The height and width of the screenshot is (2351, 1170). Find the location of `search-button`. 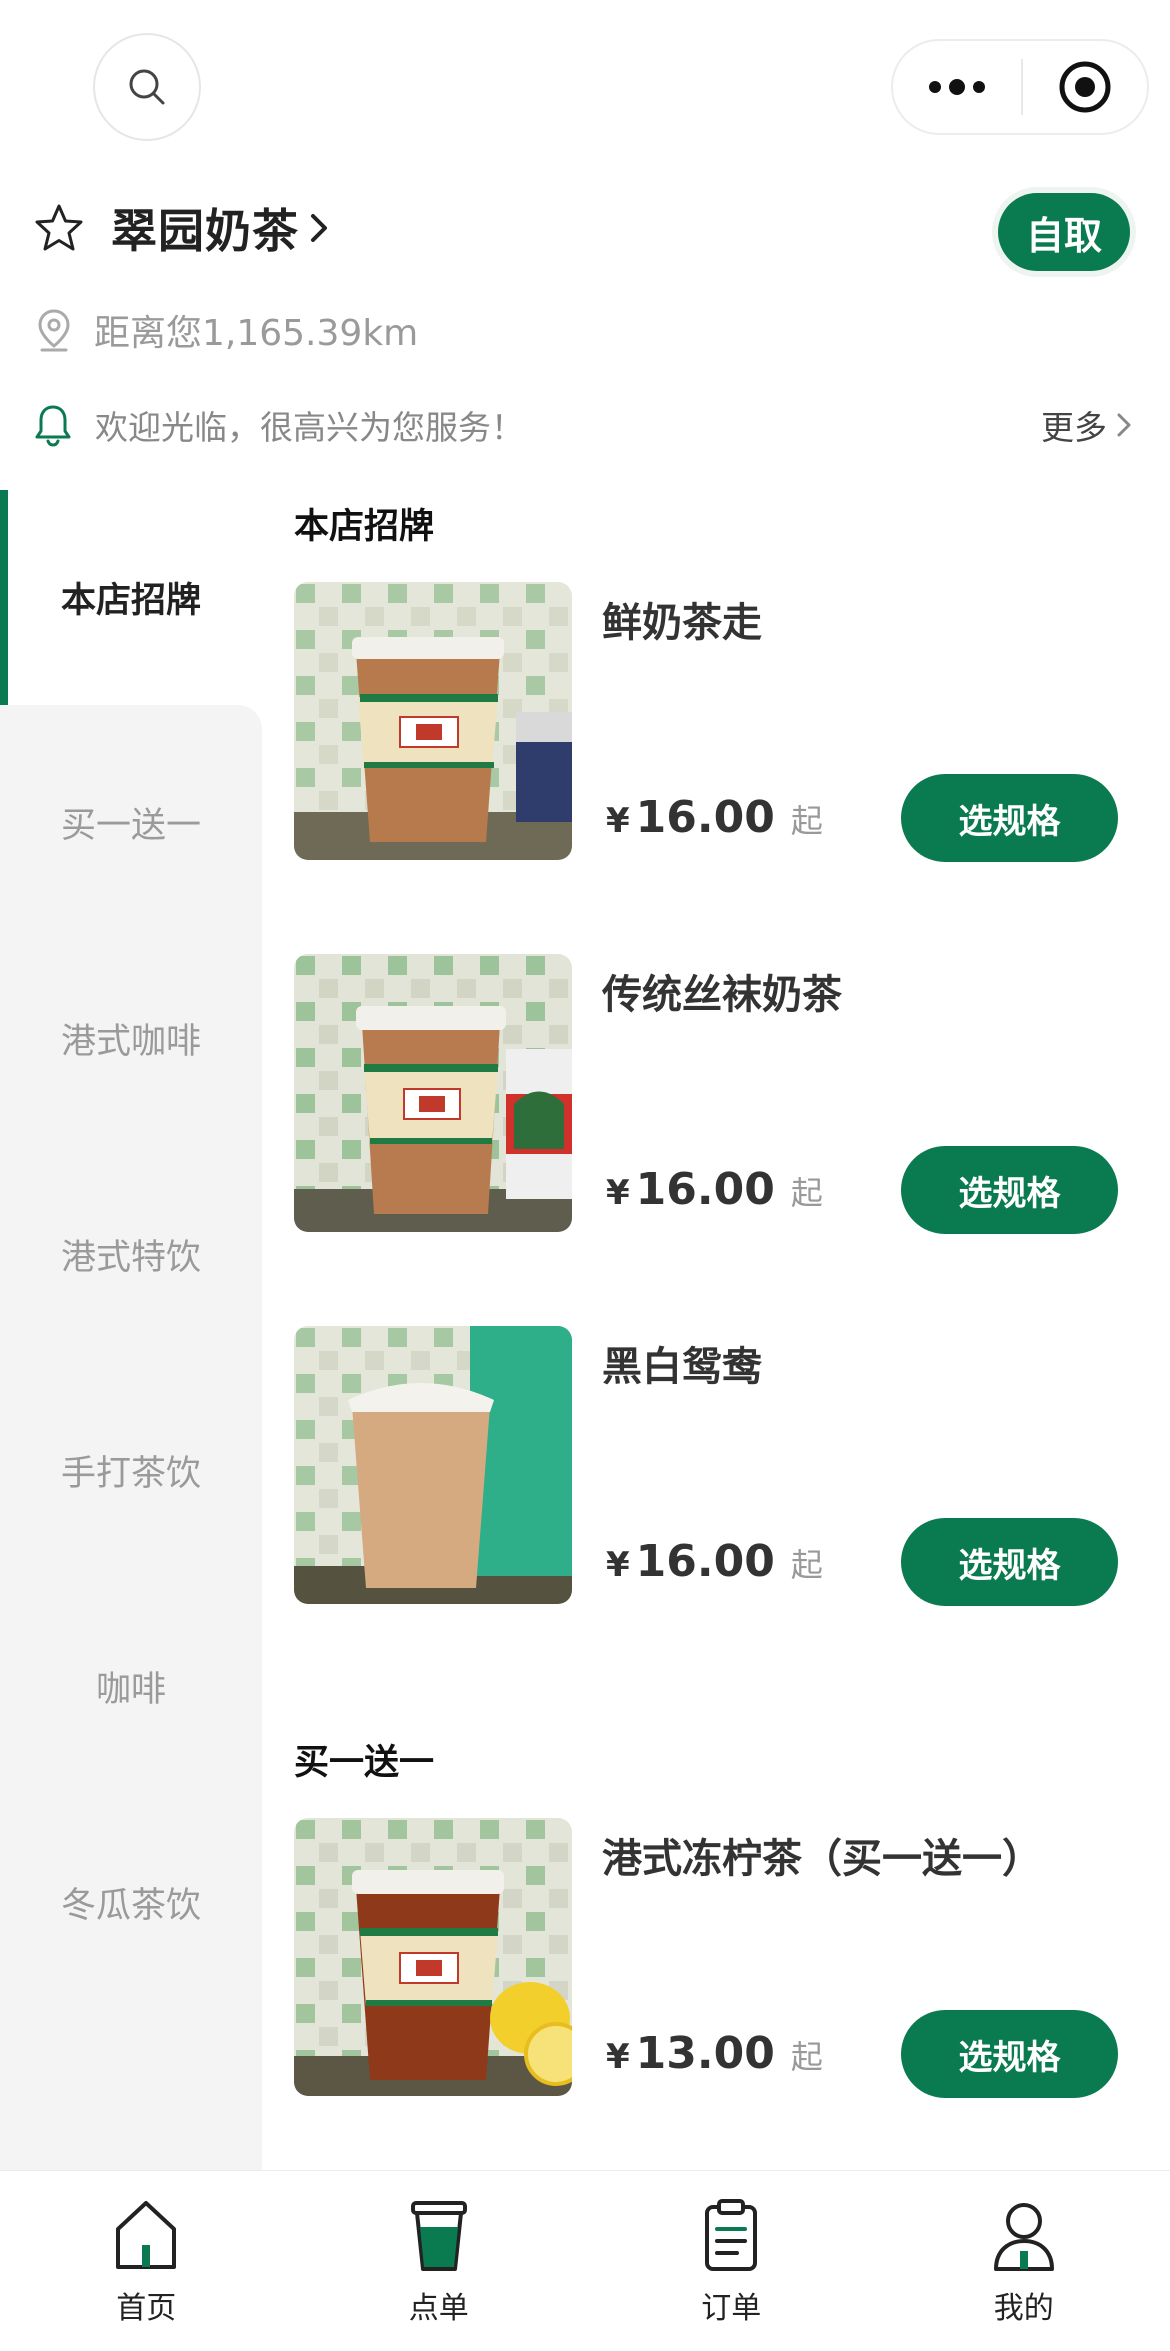

search-button is located at coordinates (147, 87).